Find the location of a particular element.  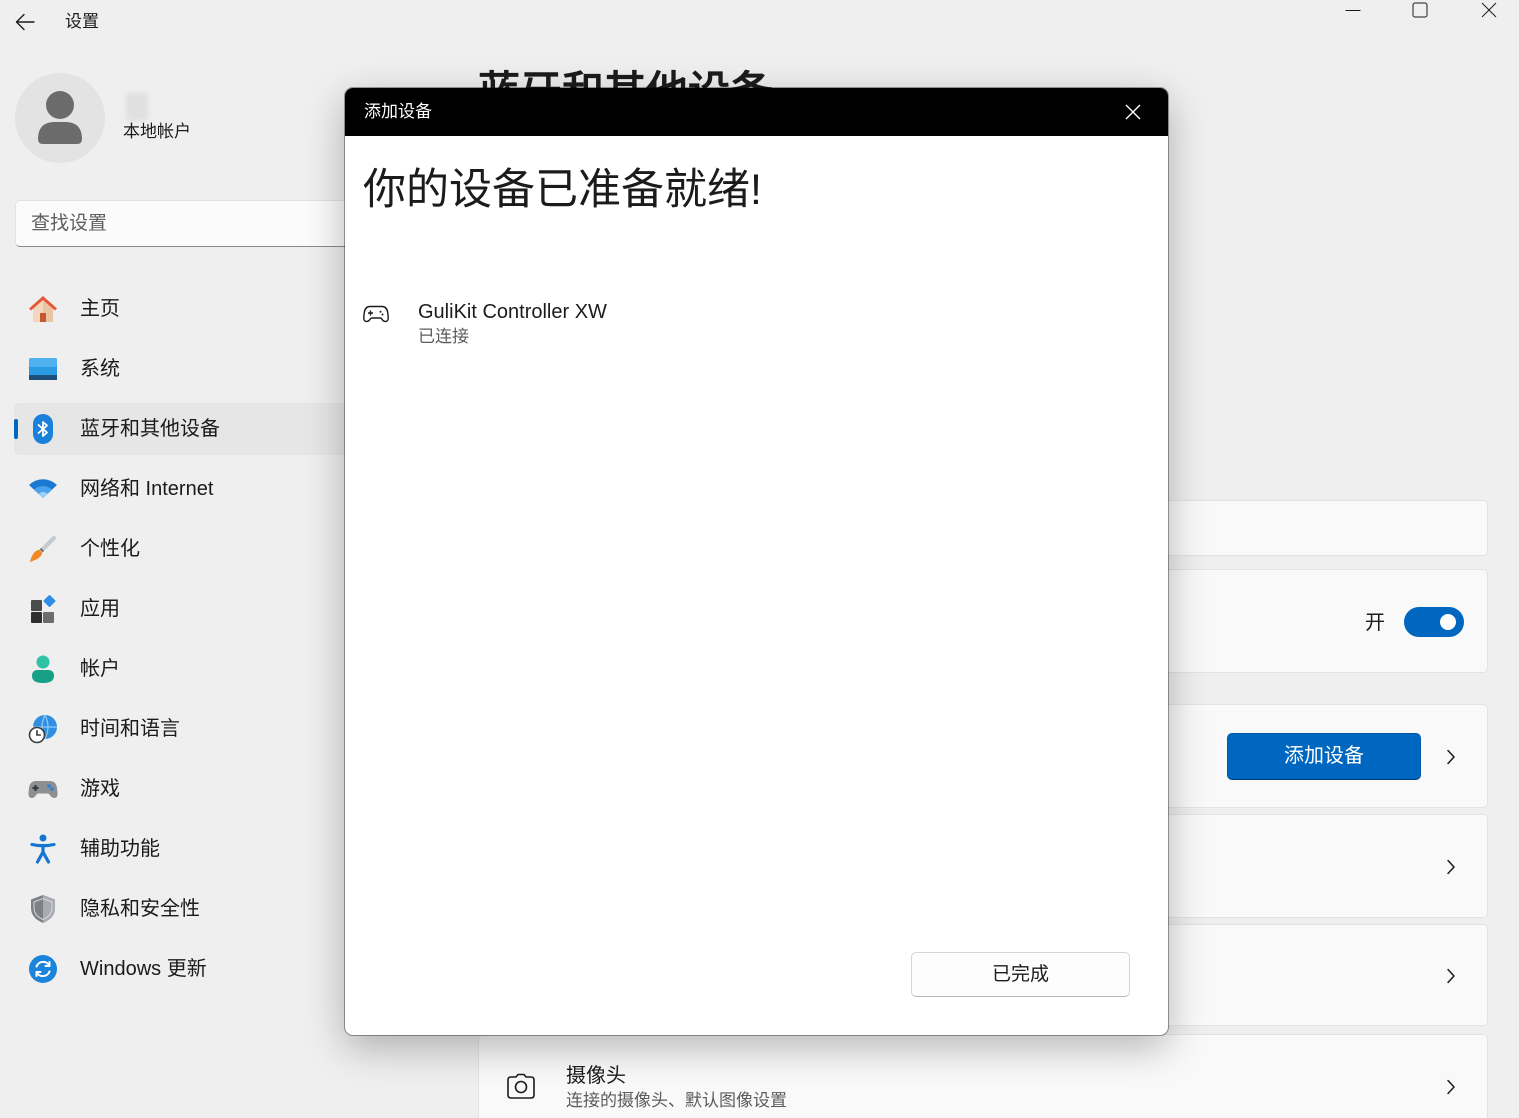

done-button: 已完成 is located at coordinates (1020, 974).